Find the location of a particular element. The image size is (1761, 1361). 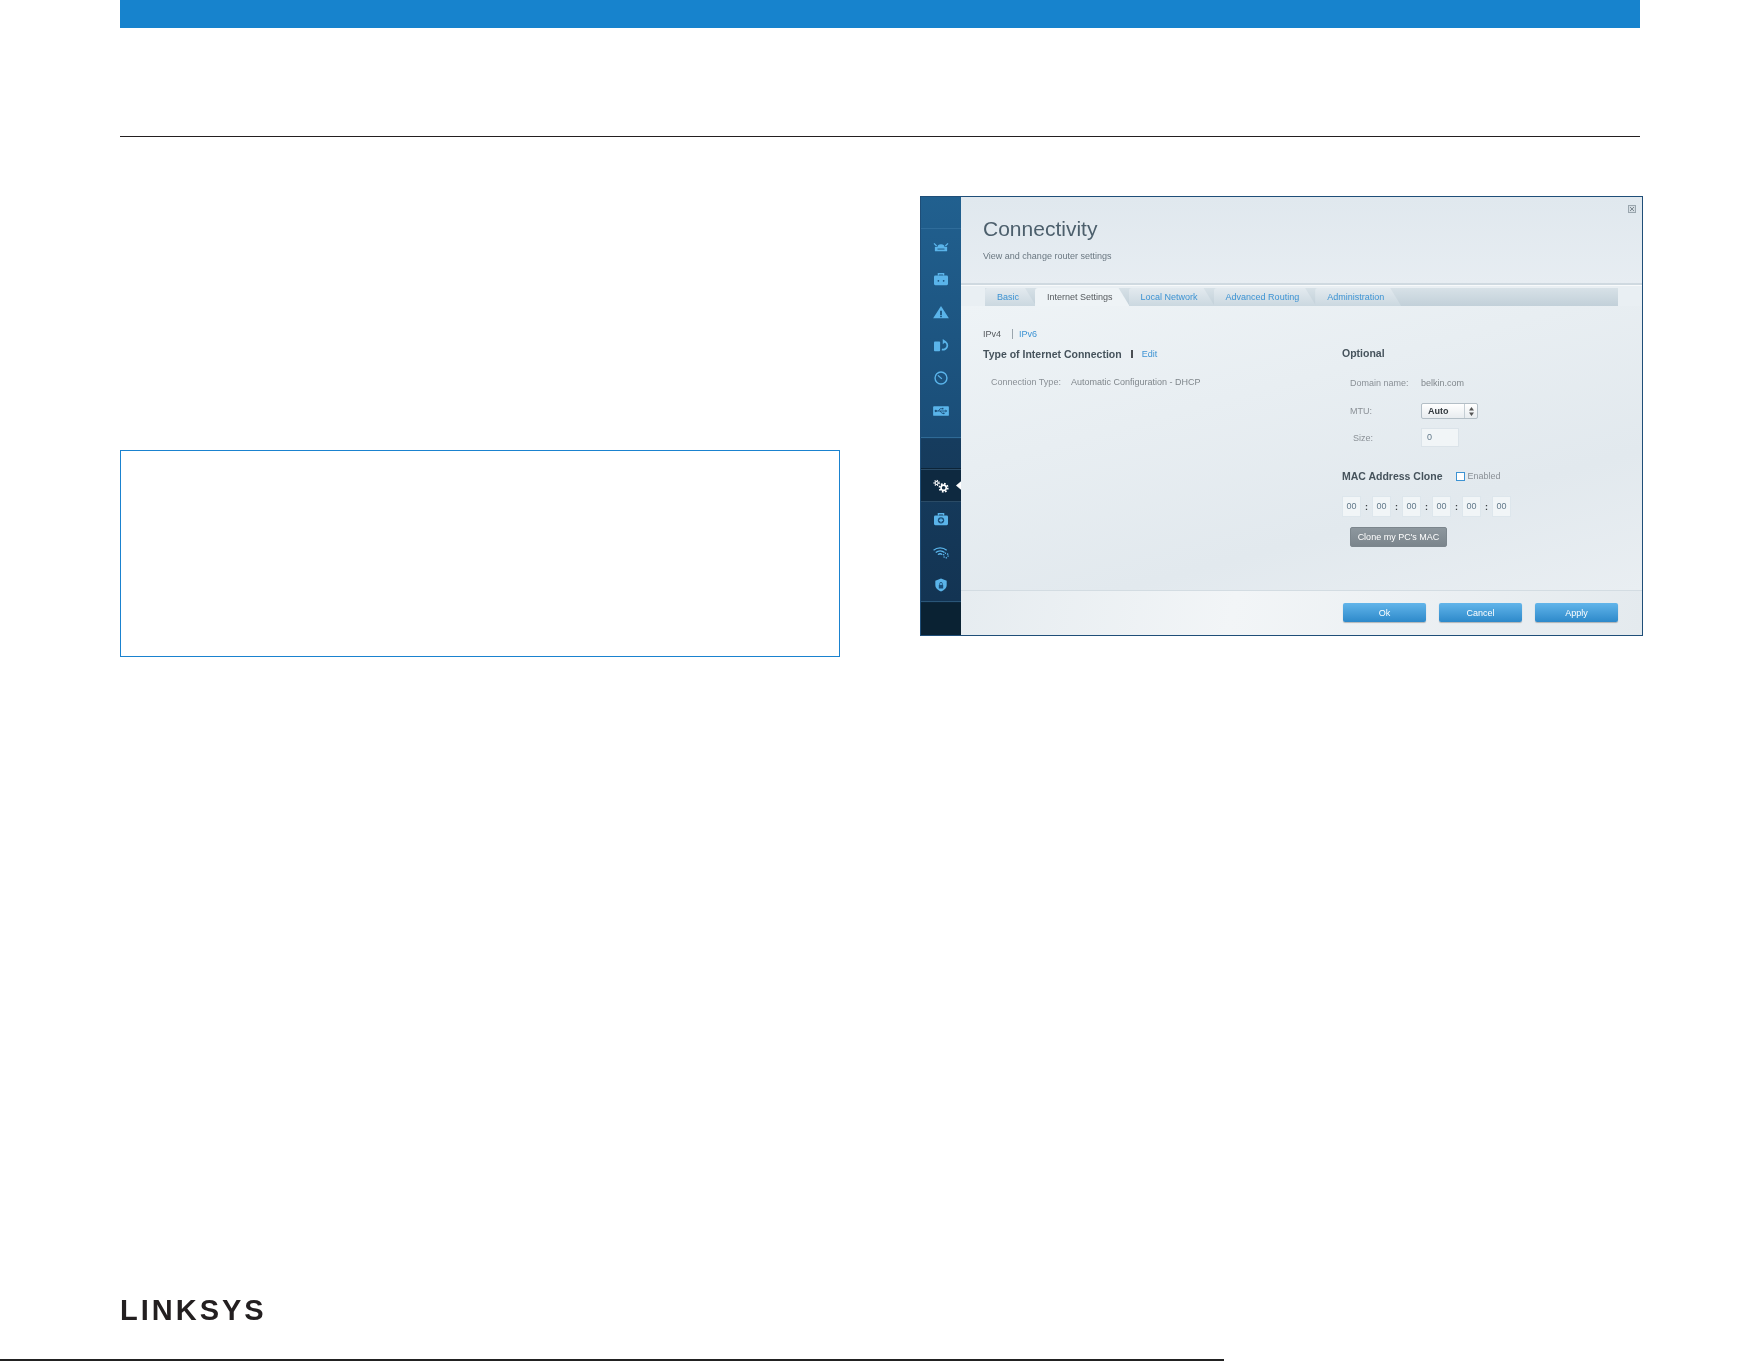

ip-version-link: IPv6 is located at coordinates (1028, 334).